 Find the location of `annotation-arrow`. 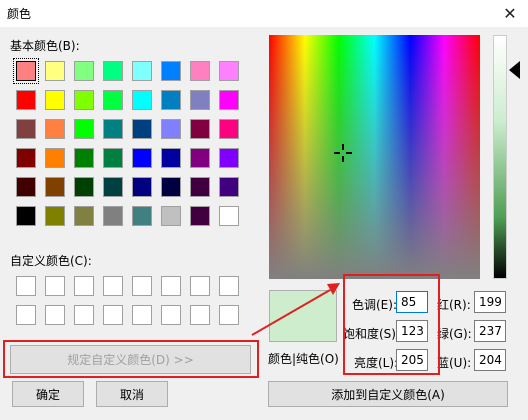

annotation-arrow is located at coordinates (295, 309).